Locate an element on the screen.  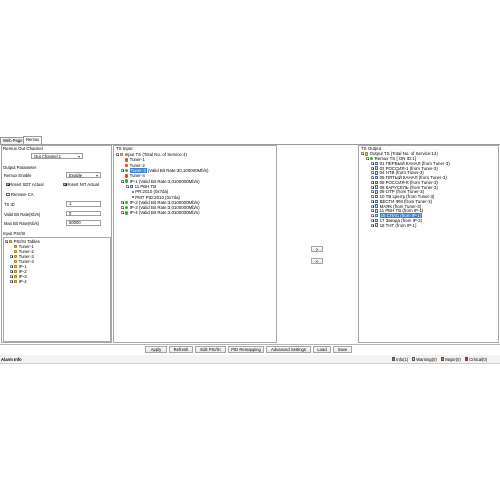
tree-item-label: IP-4 is located at coordinates (22, 281).